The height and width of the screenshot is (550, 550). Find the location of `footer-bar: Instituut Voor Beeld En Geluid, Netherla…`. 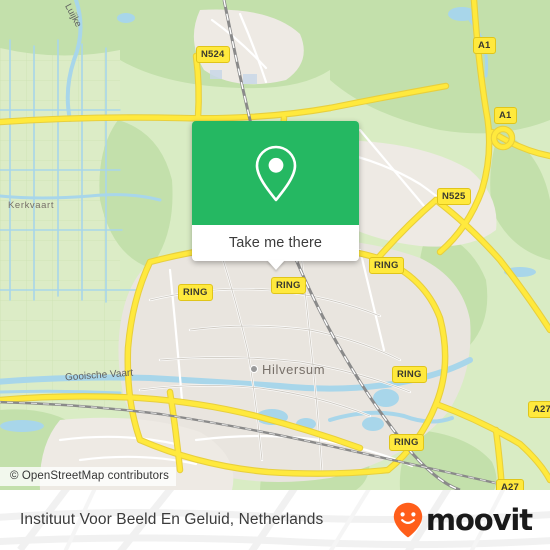

footer-bar: Instituut Voor Beeld En Geluid, Netherla… is located at coordinates (275, 520).